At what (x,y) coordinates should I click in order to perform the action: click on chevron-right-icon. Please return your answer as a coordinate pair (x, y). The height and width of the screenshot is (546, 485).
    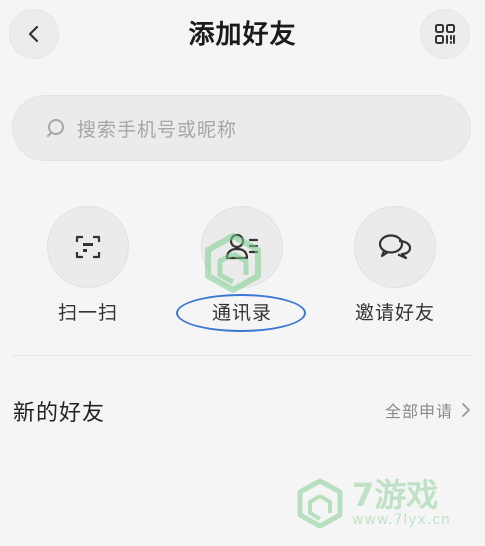
    Looking at the image, I should click on (466, 410).